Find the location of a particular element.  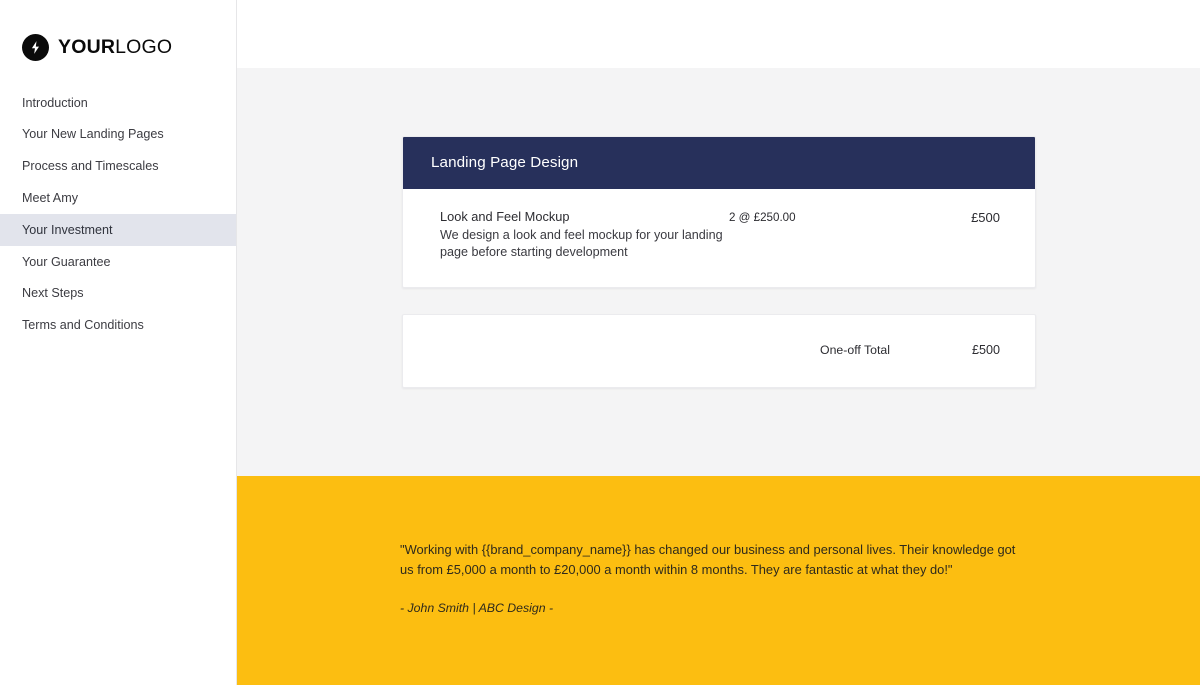

lightning-bolt-icon is located at coordinates (35, 47).